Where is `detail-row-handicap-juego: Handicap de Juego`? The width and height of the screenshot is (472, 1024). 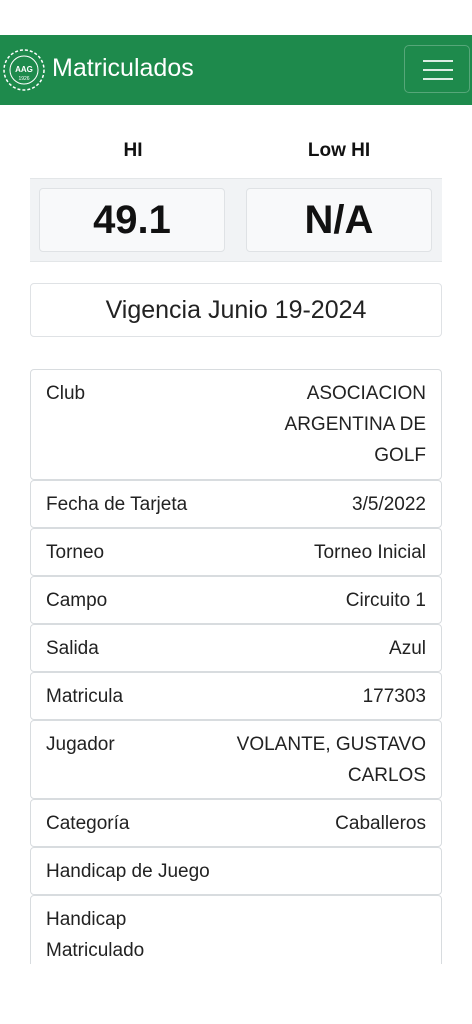 detail-row-handicap-juego: Handicap de Juego is located at coordinates (236, 871).